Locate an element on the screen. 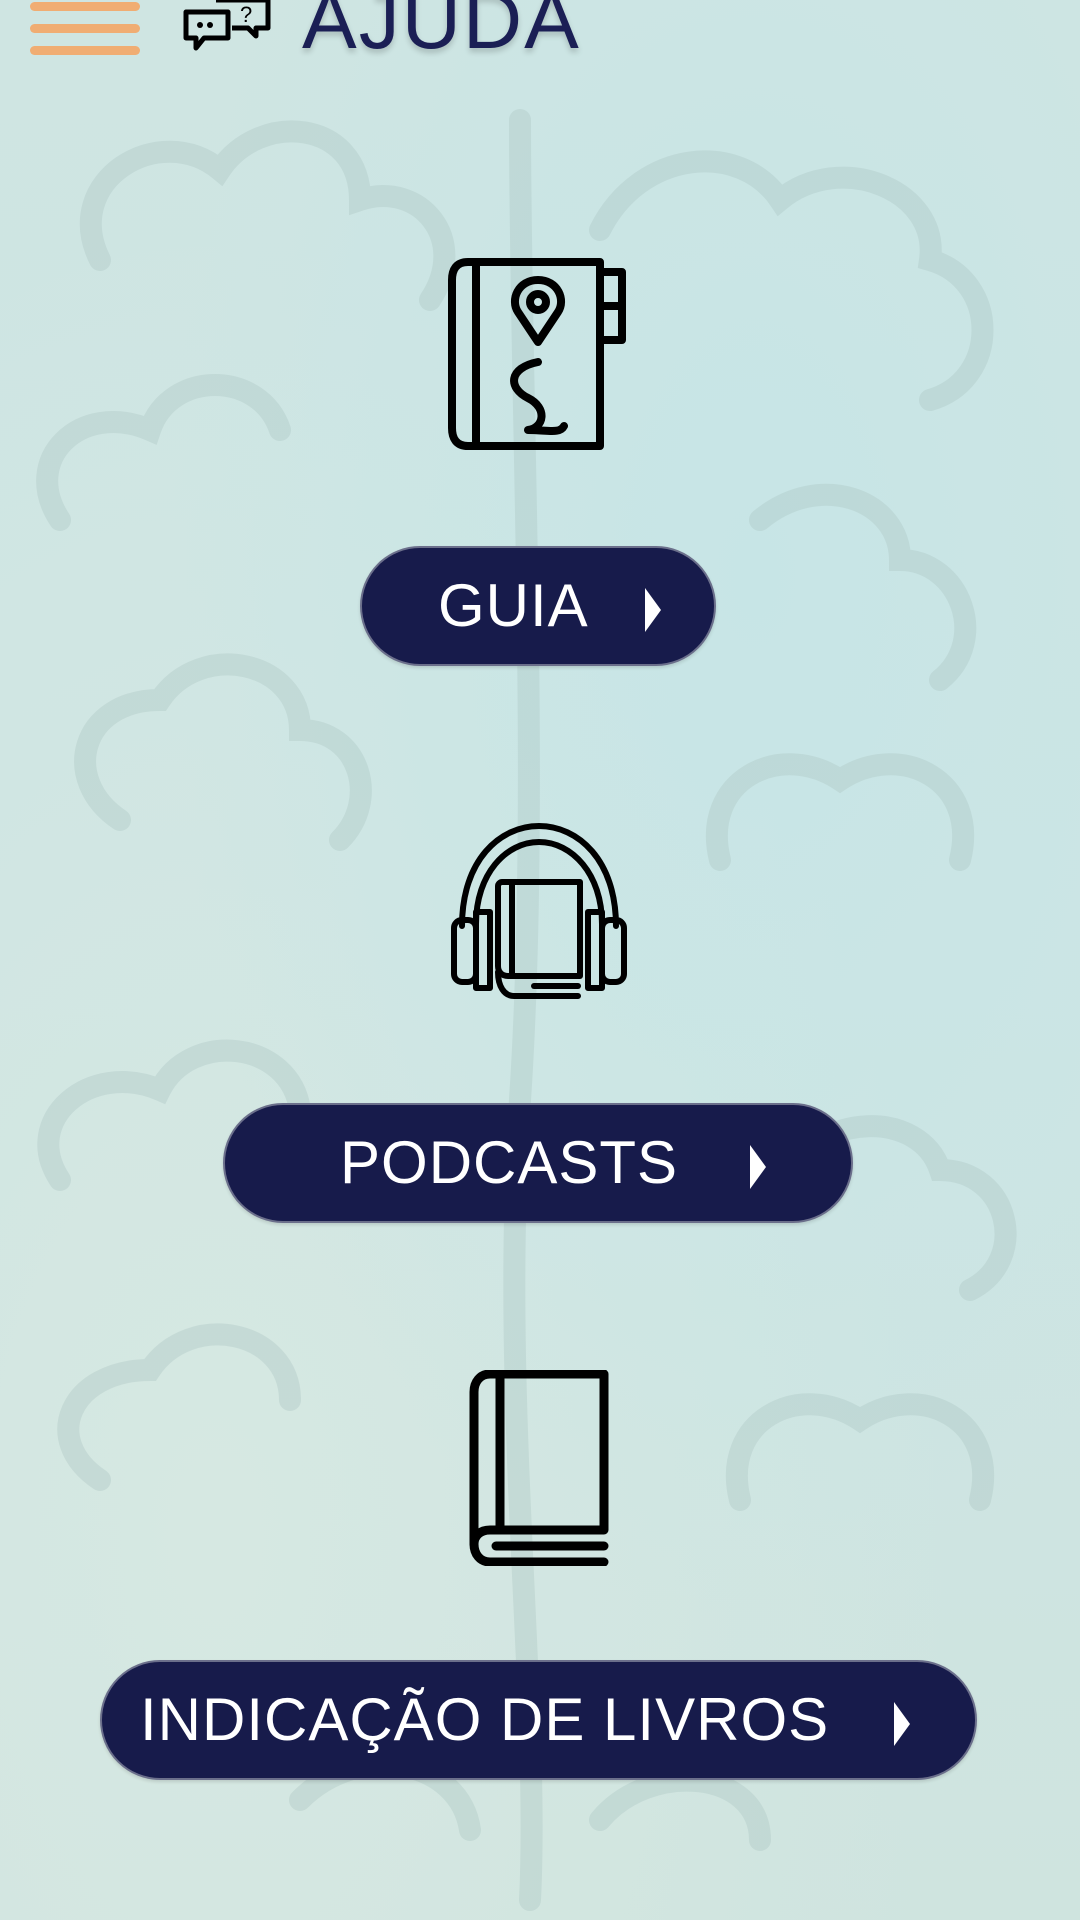 The image size is (1080, 1920). indicacao-de-livros-button: INDICAÇÃO DE LIVROS is located at coordinates (538, 1720).